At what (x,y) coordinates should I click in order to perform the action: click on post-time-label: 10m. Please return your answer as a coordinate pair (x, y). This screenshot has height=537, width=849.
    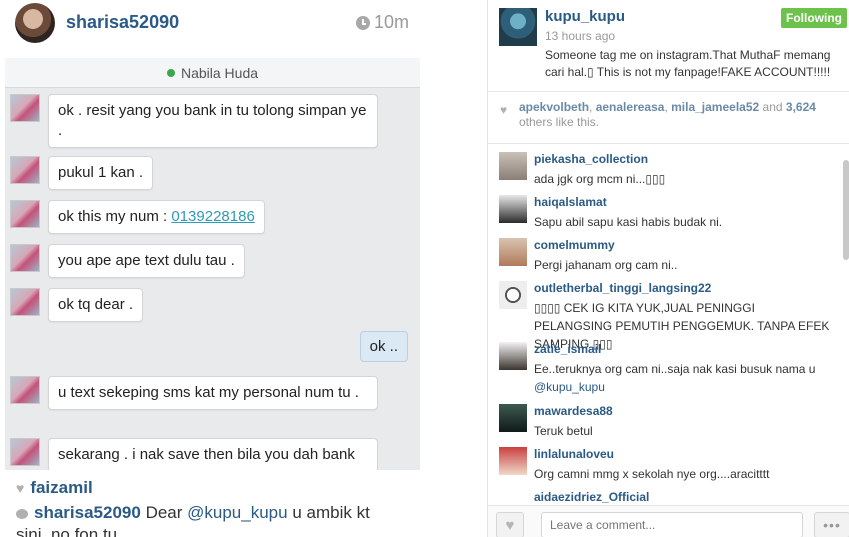
    Looking at the image, I should click on (391, 22).